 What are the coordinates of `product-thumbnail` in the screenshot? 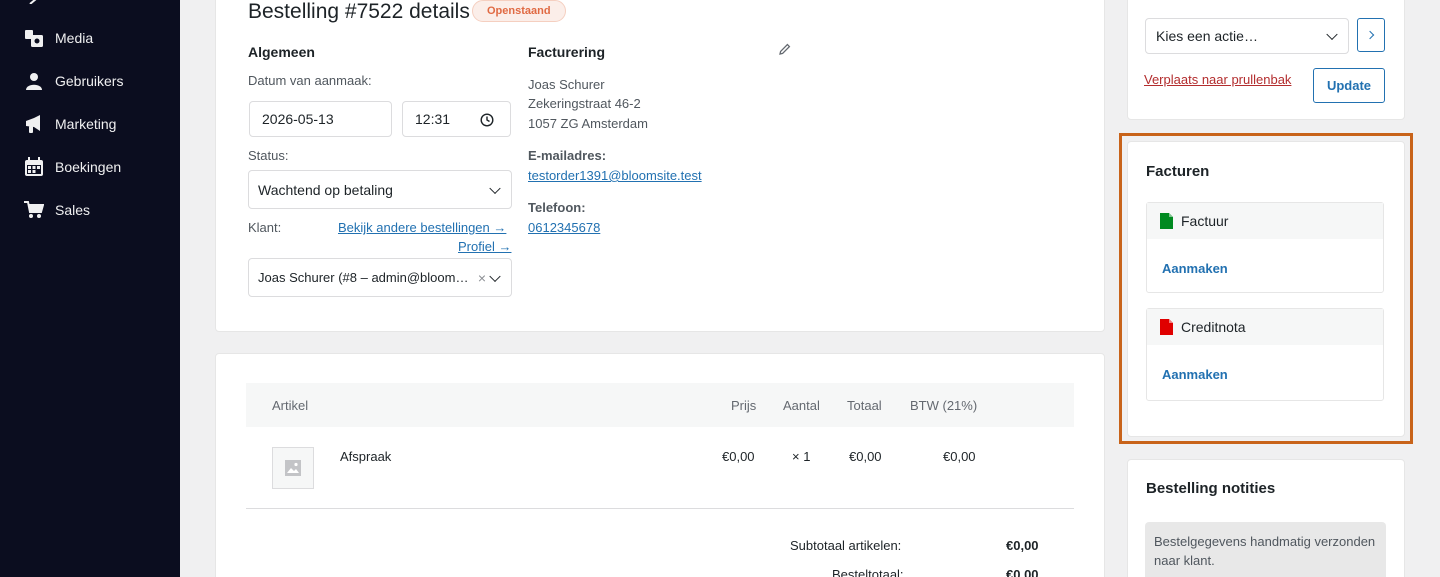 It's located at (293, 468).